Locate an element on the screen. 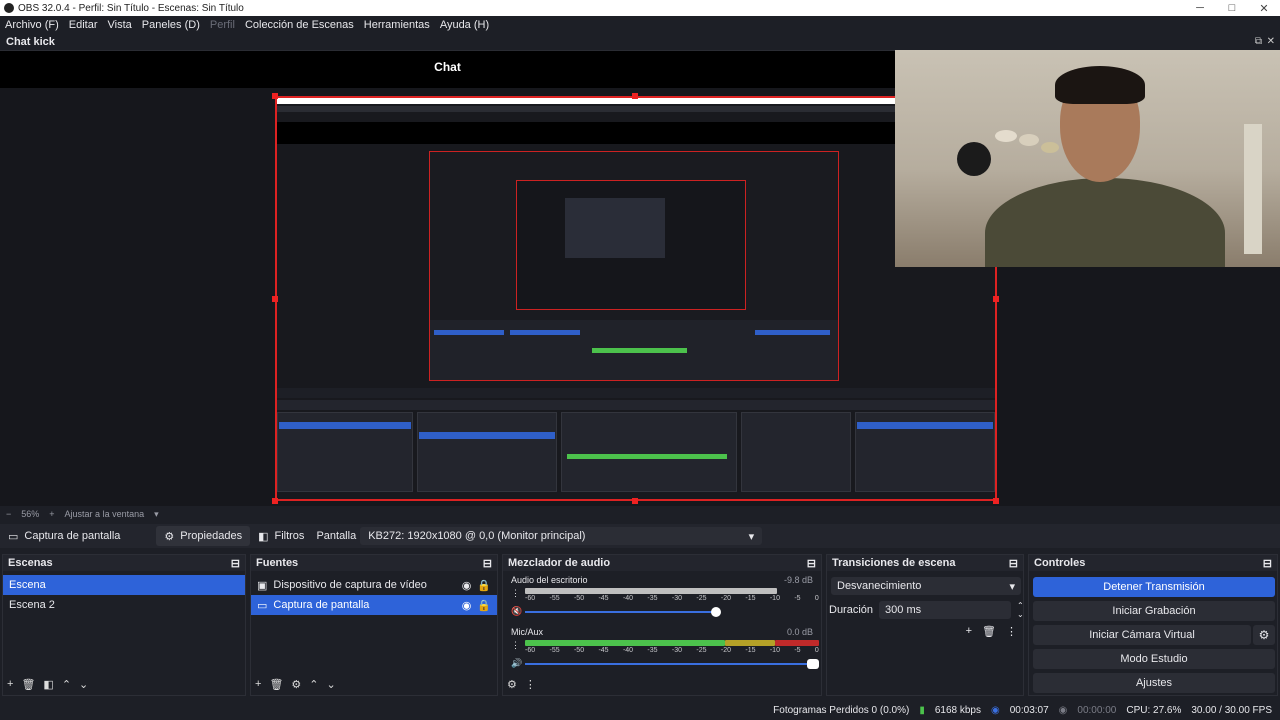 The width and height of the screenshot is (1280, 720). speaker-muted-icon: 🔇 is located at coordinates (516, 611).